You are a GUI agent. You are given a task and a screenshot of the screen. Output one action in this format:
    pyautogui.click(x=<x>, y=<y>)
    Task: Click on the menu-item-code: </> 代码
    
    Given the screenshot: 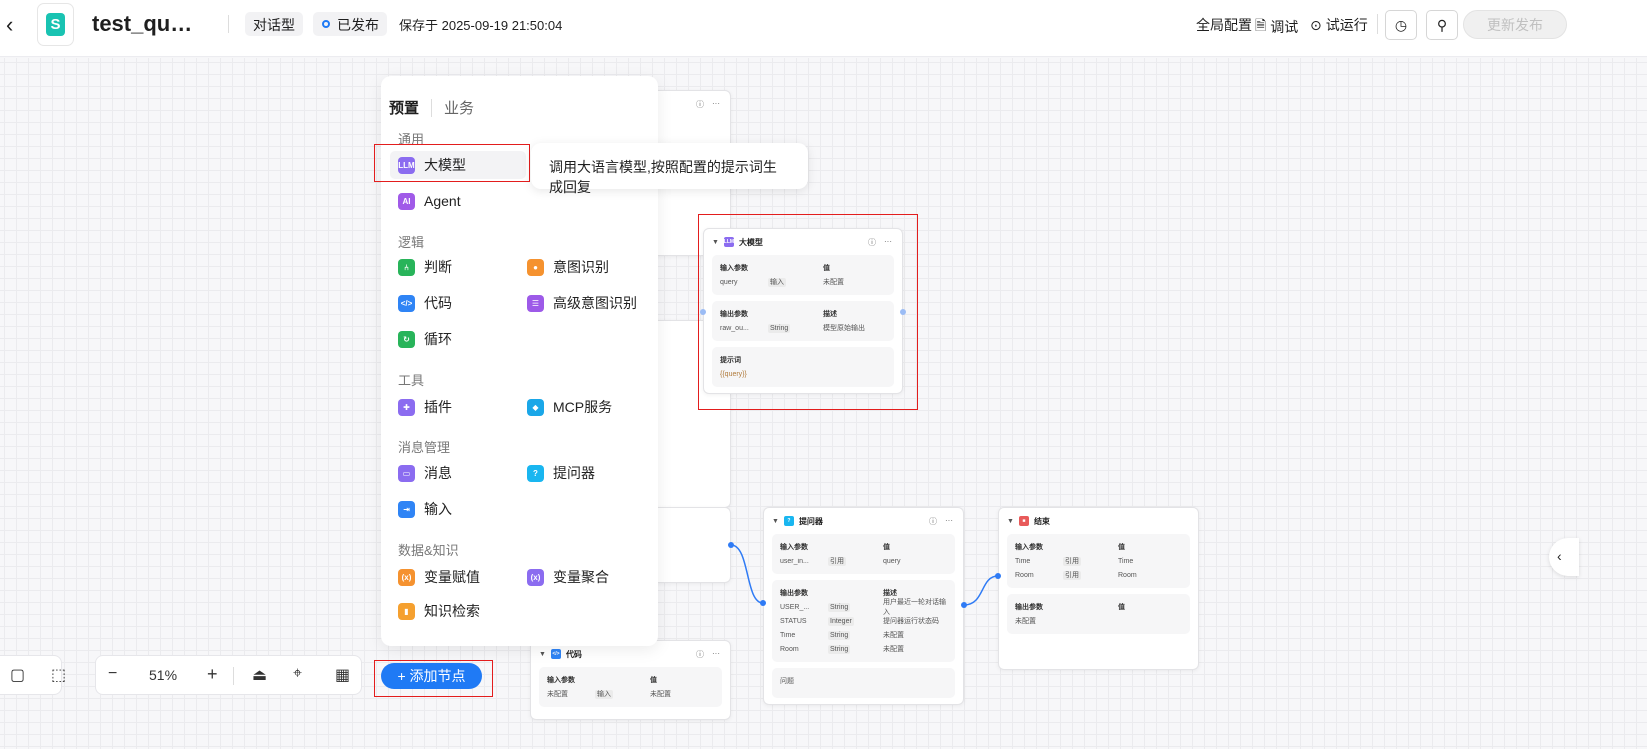 What is the action you would take?
    pyautogui.click(x=421, y=303)
    